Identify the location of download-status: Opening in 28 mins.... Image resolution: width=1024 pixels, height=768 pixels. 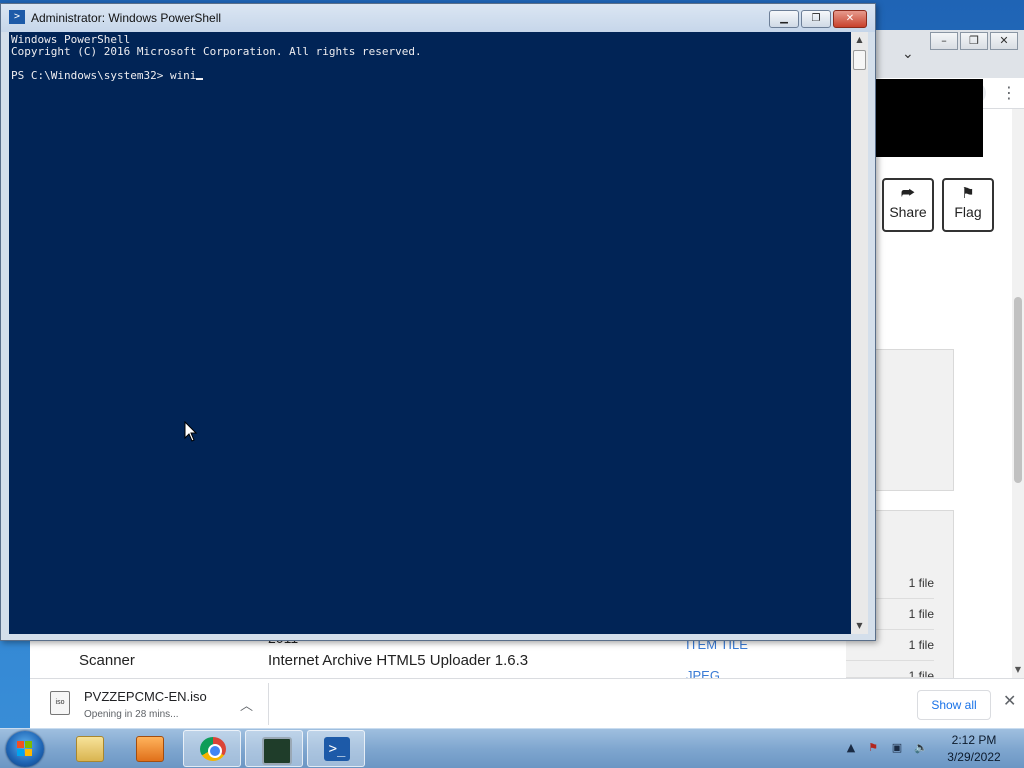
(131, 714).